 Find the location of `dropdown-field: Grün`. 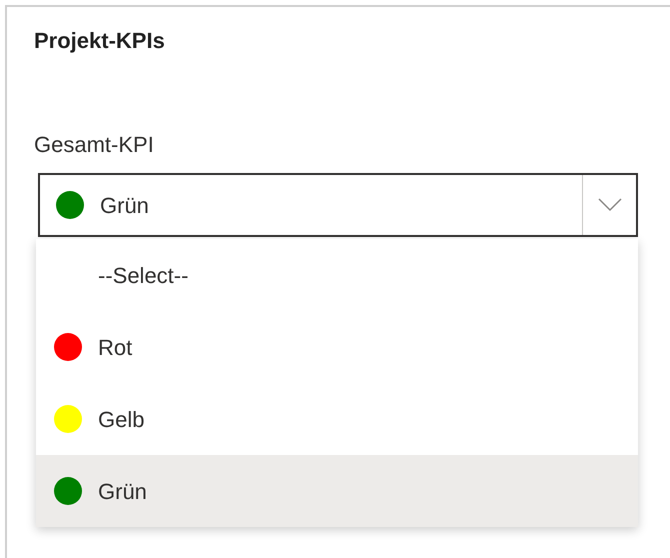

dropdown-field: Grün is located at coordinates (338, 205).